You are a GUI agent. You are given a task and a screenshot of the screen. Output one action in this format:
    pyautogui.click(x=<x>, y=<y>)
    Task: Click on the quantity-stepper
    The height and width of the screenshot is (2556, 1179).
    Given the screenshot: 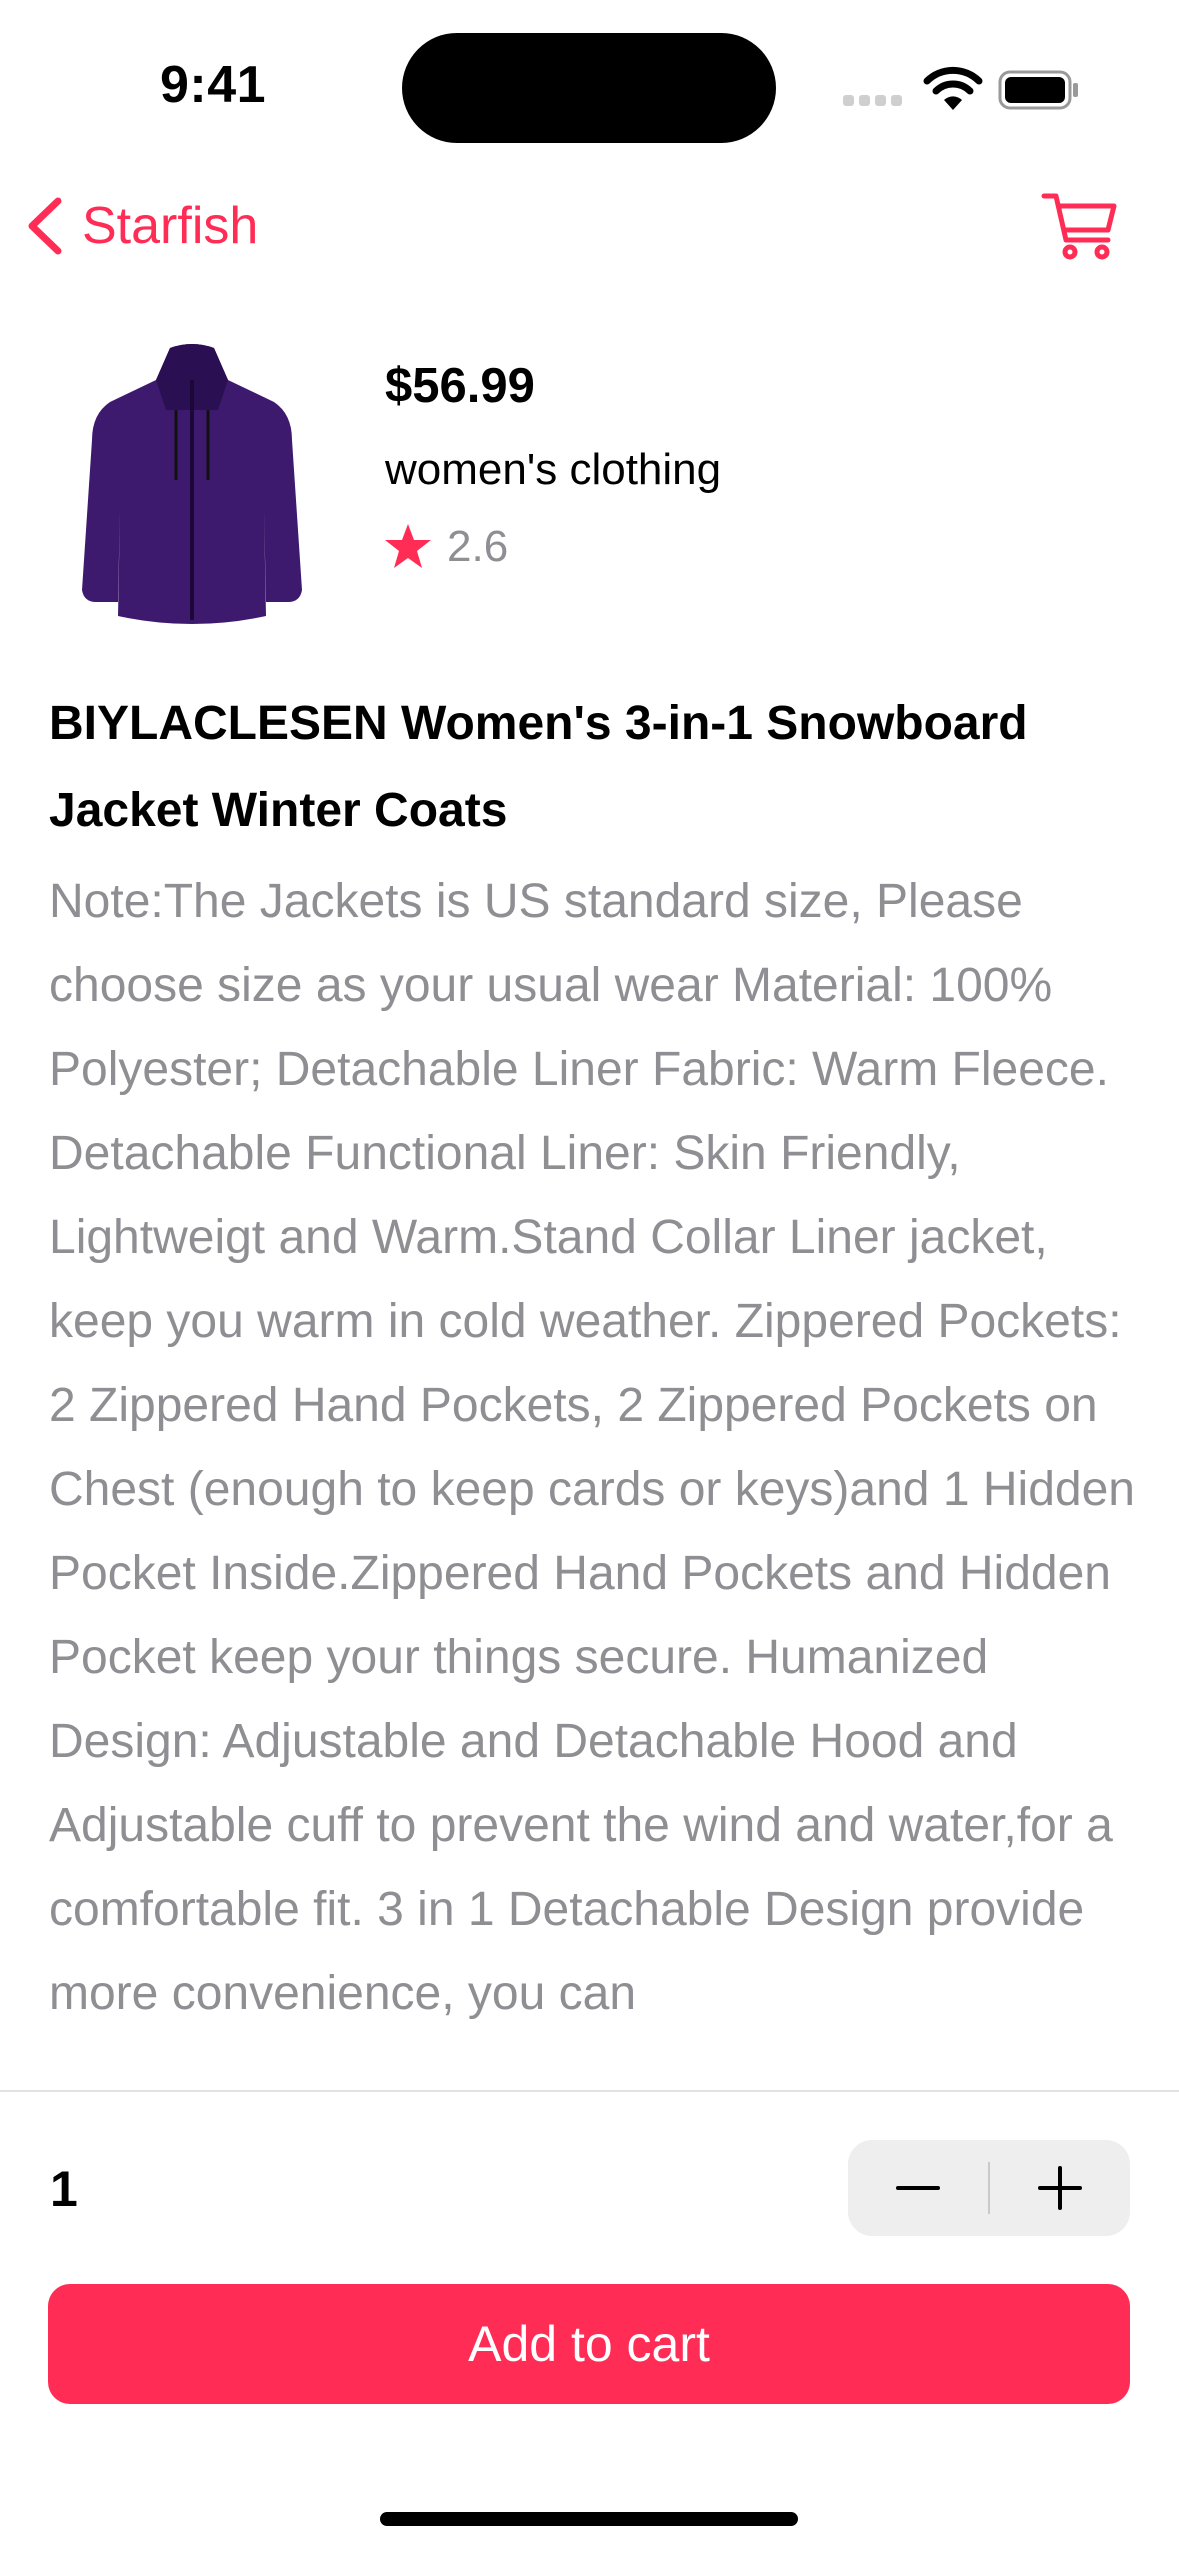 What is the action you would take?
    pyautogui.click(x=989, y=2188)
    